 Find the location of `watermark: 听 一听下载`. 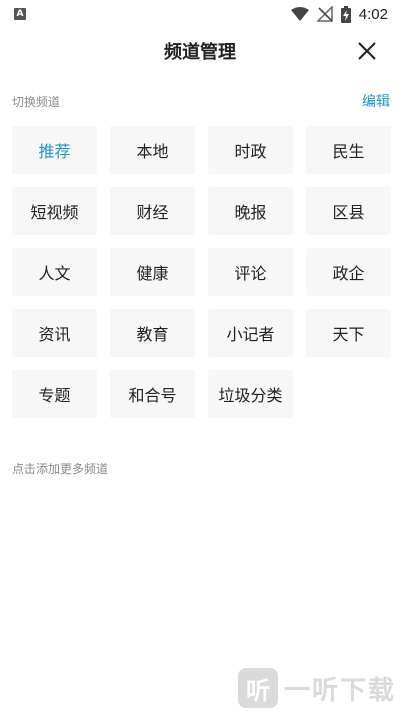

watermark: 听 一听下载 is located at coordinates (315, 688).